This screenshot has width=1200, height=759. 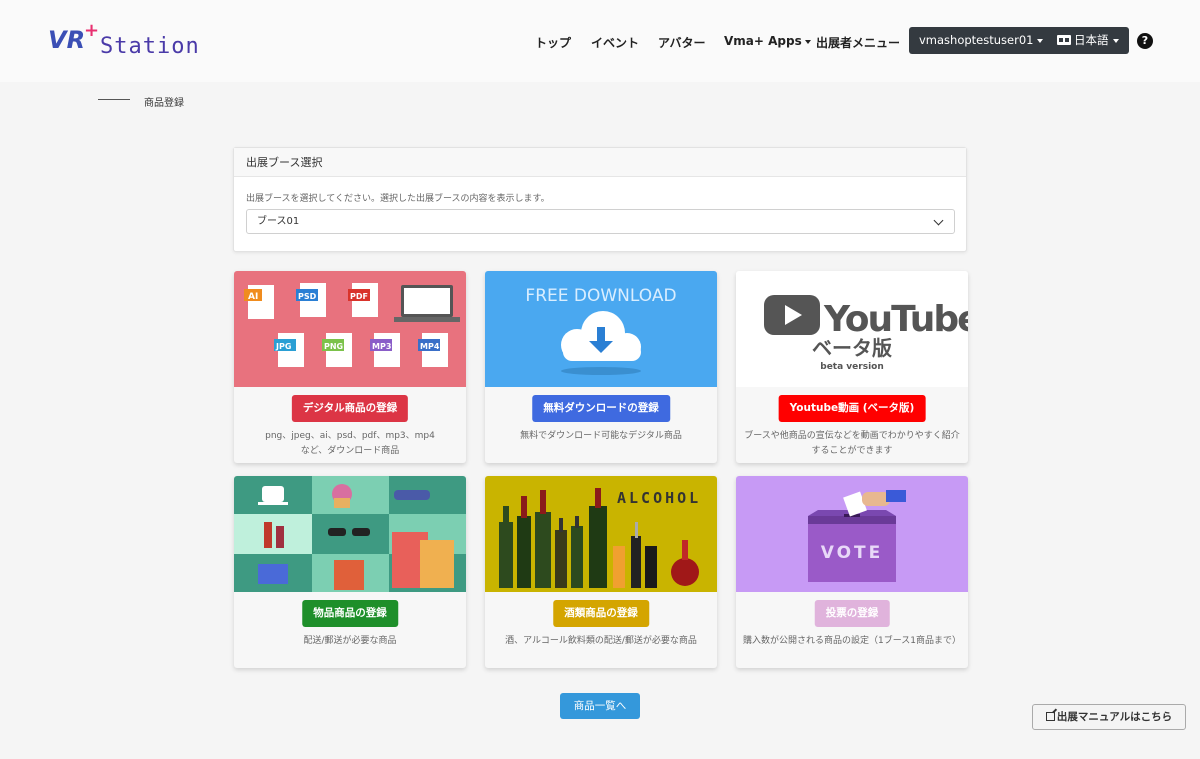 I want to click on digital-files-illustration: AI PSD PDF JPG PNG MP3 MP4, so click(x=350, y=329).